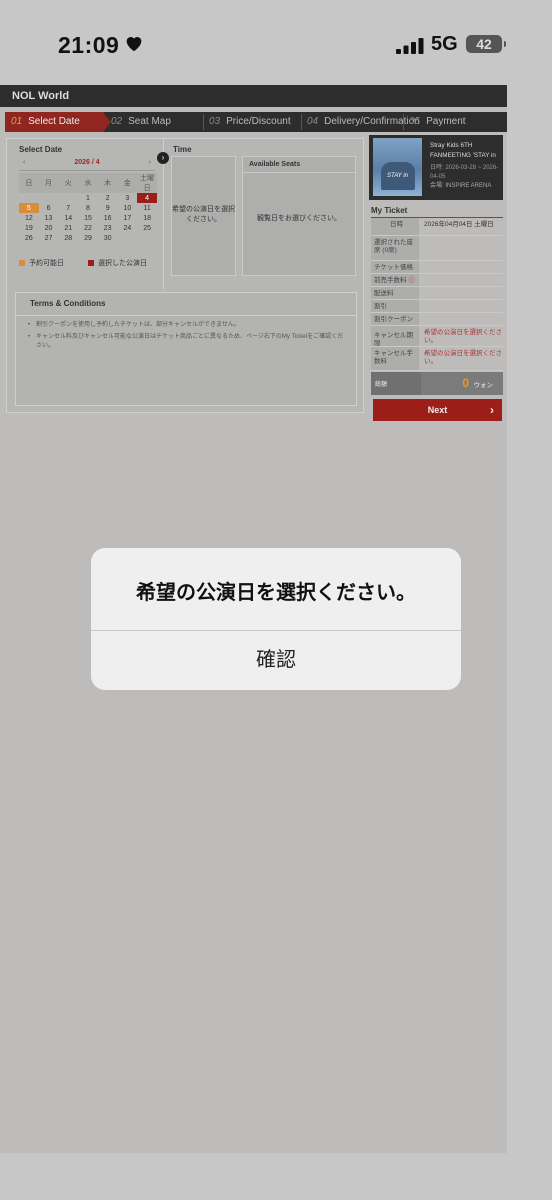 The height and width of the screenshot is (1200, 552). What do you see at coordinates (147, 208) in the screenshot?
I see `calendar-day: 11` at bounding box center [147, 208].